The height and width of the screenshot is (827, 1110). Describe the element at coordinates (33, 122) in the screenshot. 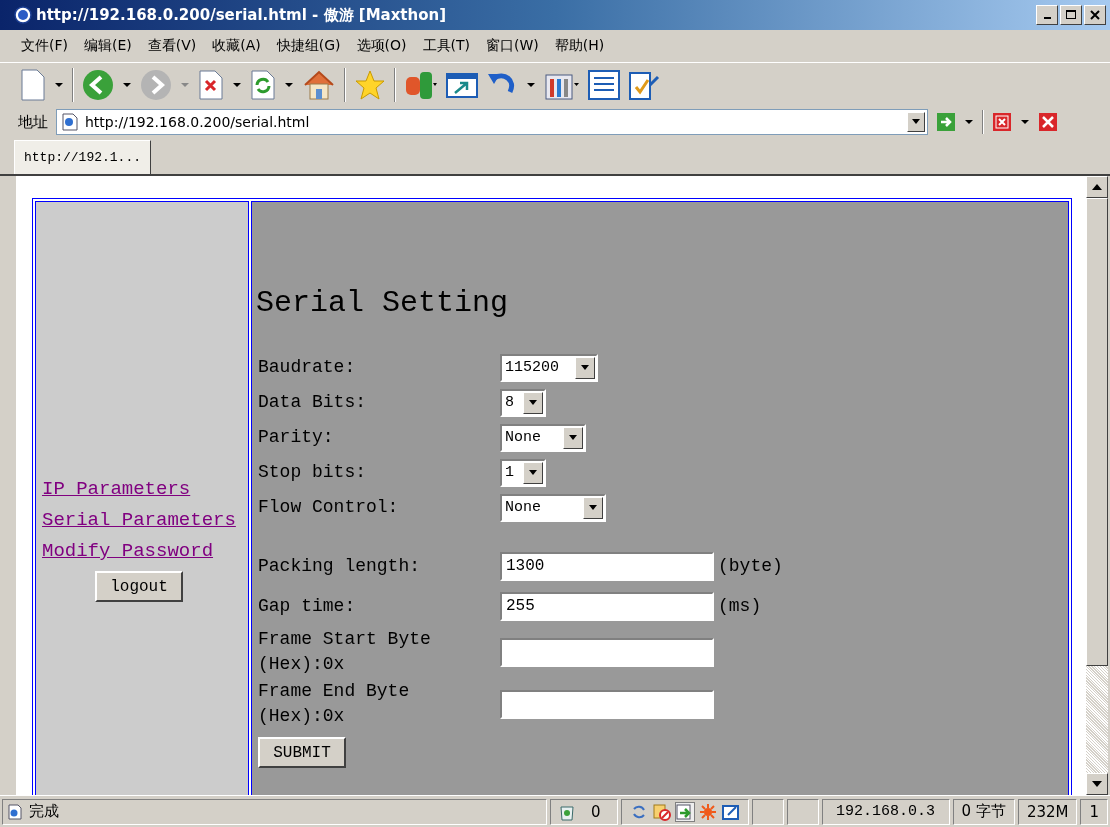

I see `address-label: 地址` at that location.